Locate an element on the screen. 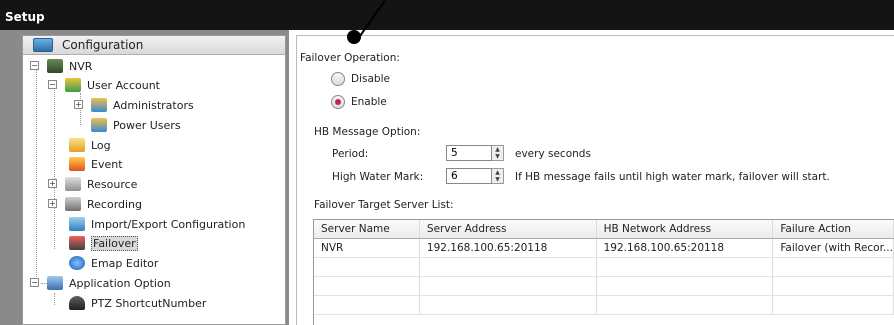  column-header-hb-network-address: HB Network Address is located at coordinates (685, 229).